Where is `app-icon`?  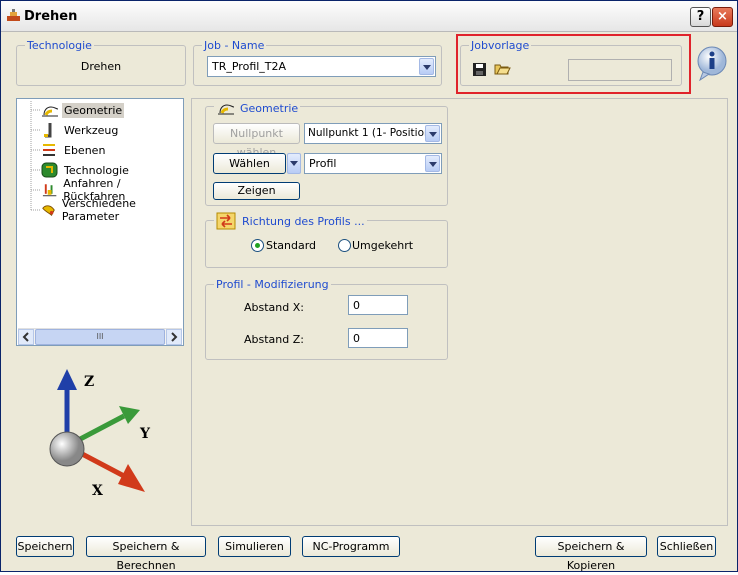
app-icon is located at coordinates (13, 15).